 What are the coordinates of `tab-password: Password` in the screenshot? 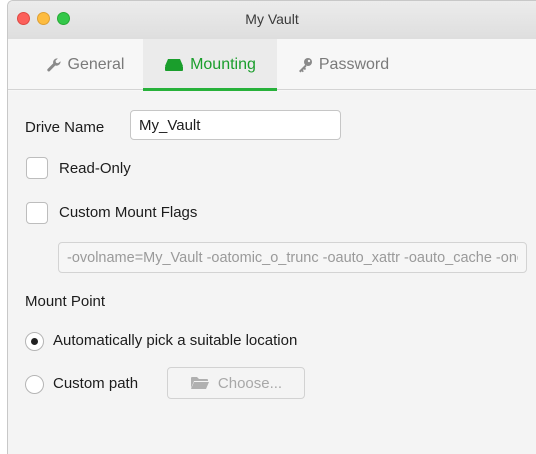 It's located at (343, 64).